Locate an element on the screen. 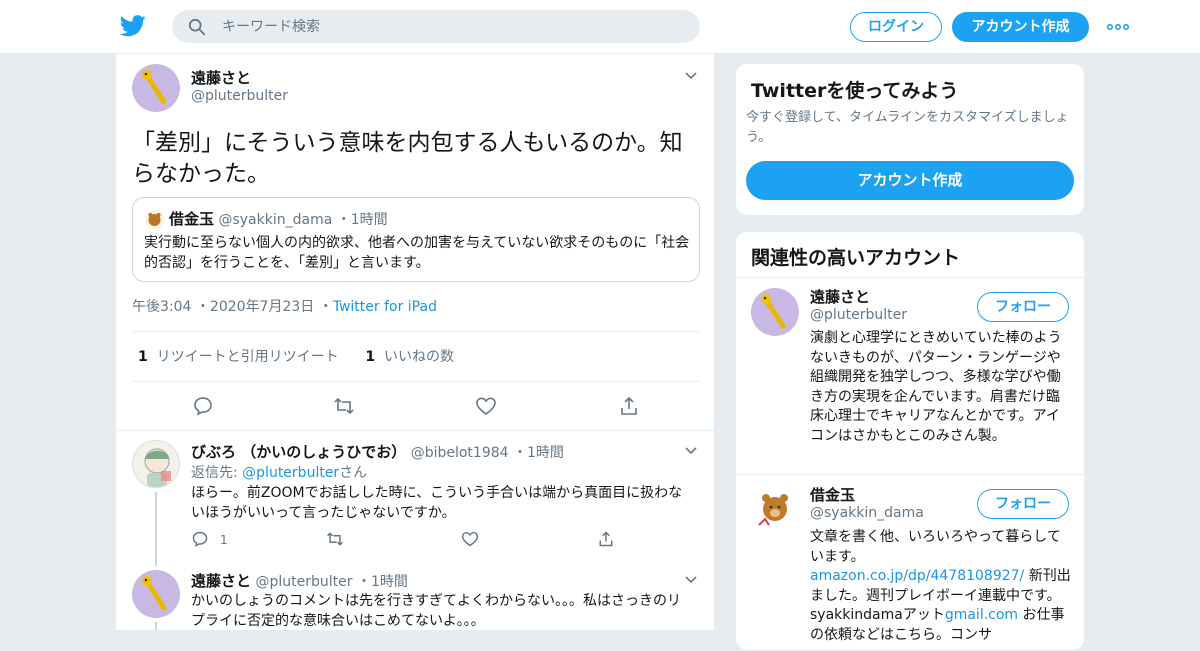  top-navigation-bar: ログイン アカウント作成 is located at coordinates (600, 27).